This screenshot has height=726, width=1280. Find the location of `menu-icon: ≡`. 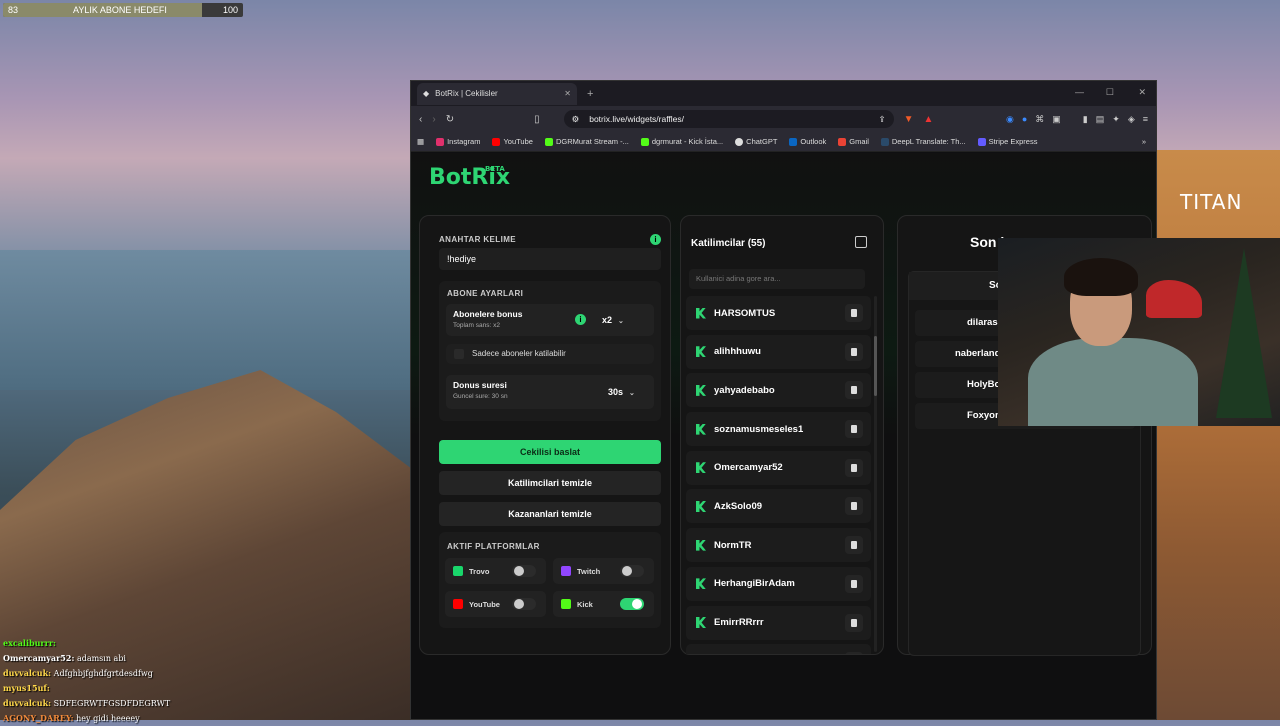

menu-icon: ≡ is located at coordinates (1145, 119).